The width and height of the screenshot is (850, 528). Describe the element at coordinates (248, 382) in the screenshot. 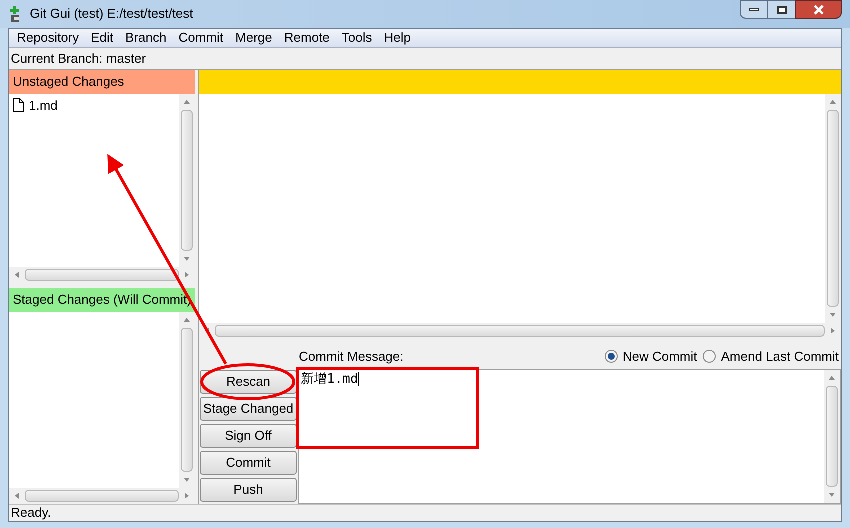

I see `action-button: Rescan` at that location.